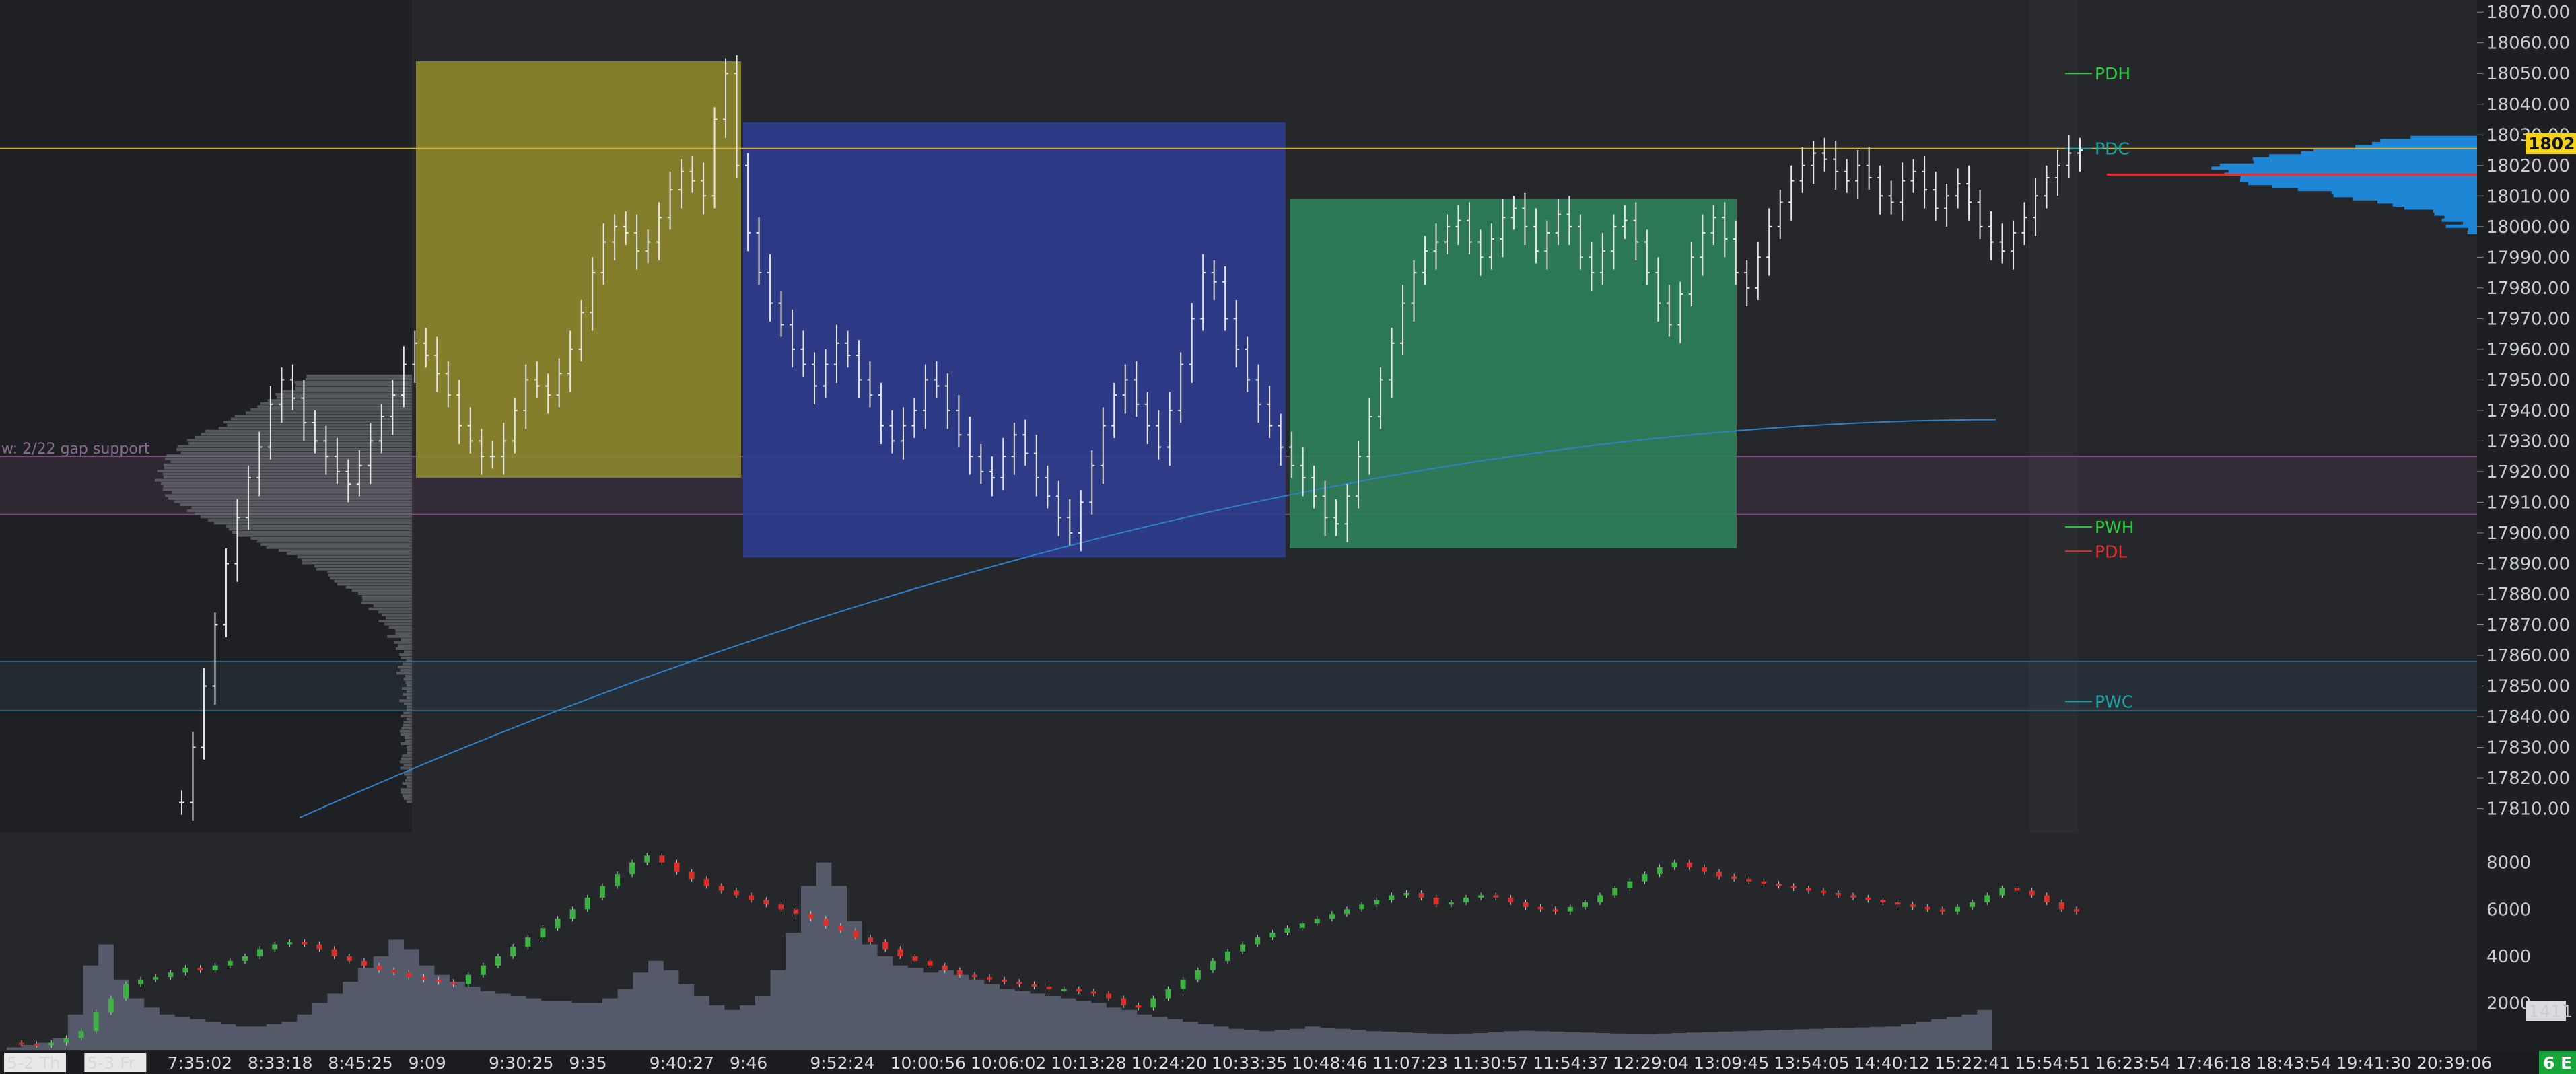 The height and width of the screenshot is (1074, 2576). Describe the element at coordinates (2052, 1063) in the screenshot. I see `time-label: 15:54:51` at that location.